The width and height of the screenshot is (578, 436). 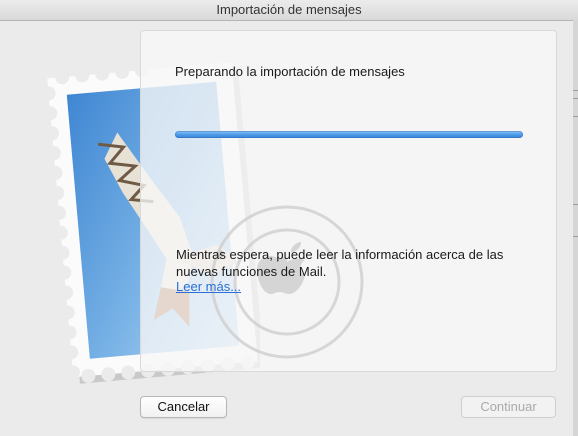 What do you see at coordinates (290, 71) in the screenshot?
I see `import-heading: Preparando la importación de mensajes` at bounding box center [290, 71].